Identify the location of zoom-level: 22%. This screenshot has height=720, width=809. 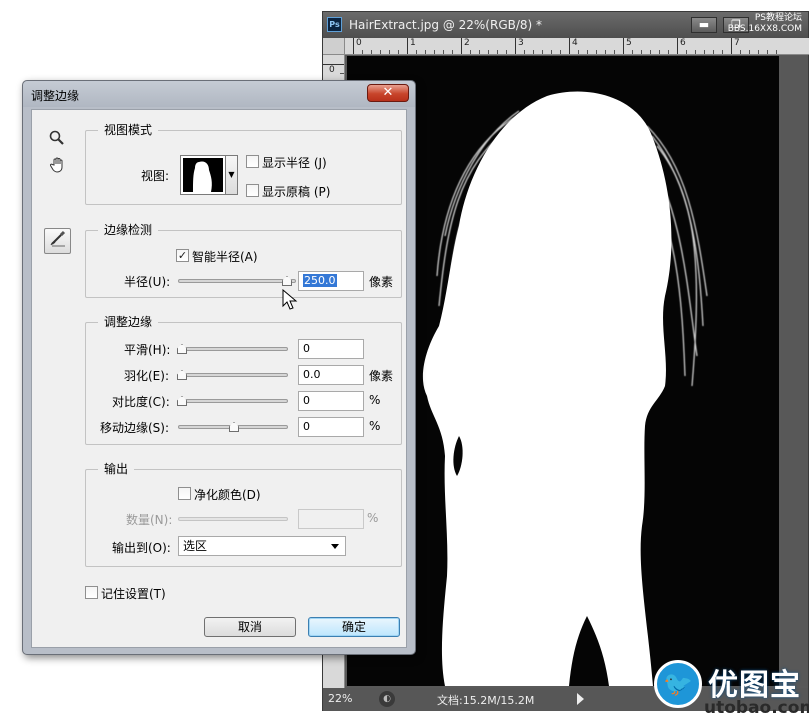
(340, 698).